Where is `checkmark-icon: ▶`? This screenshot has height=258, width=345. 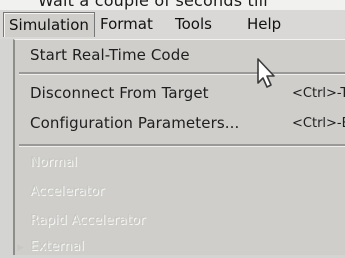 checkmark-icon: ▶ is located at coordinates (20, 248).